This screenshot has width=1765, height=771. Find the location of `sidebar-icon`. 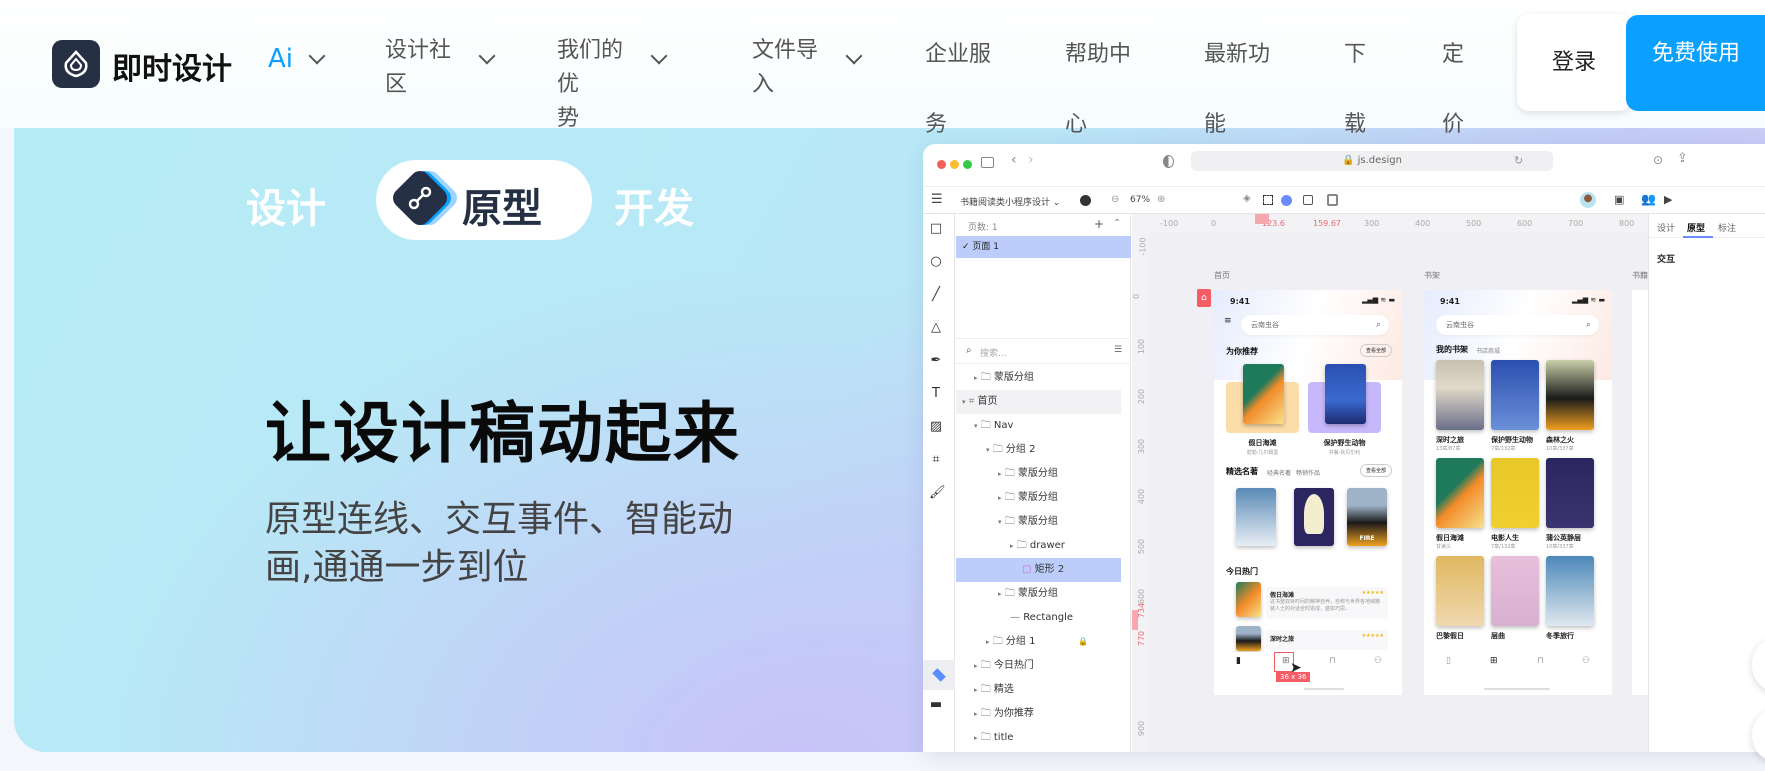

sidebar-icon is located at coordinates (987, 162).